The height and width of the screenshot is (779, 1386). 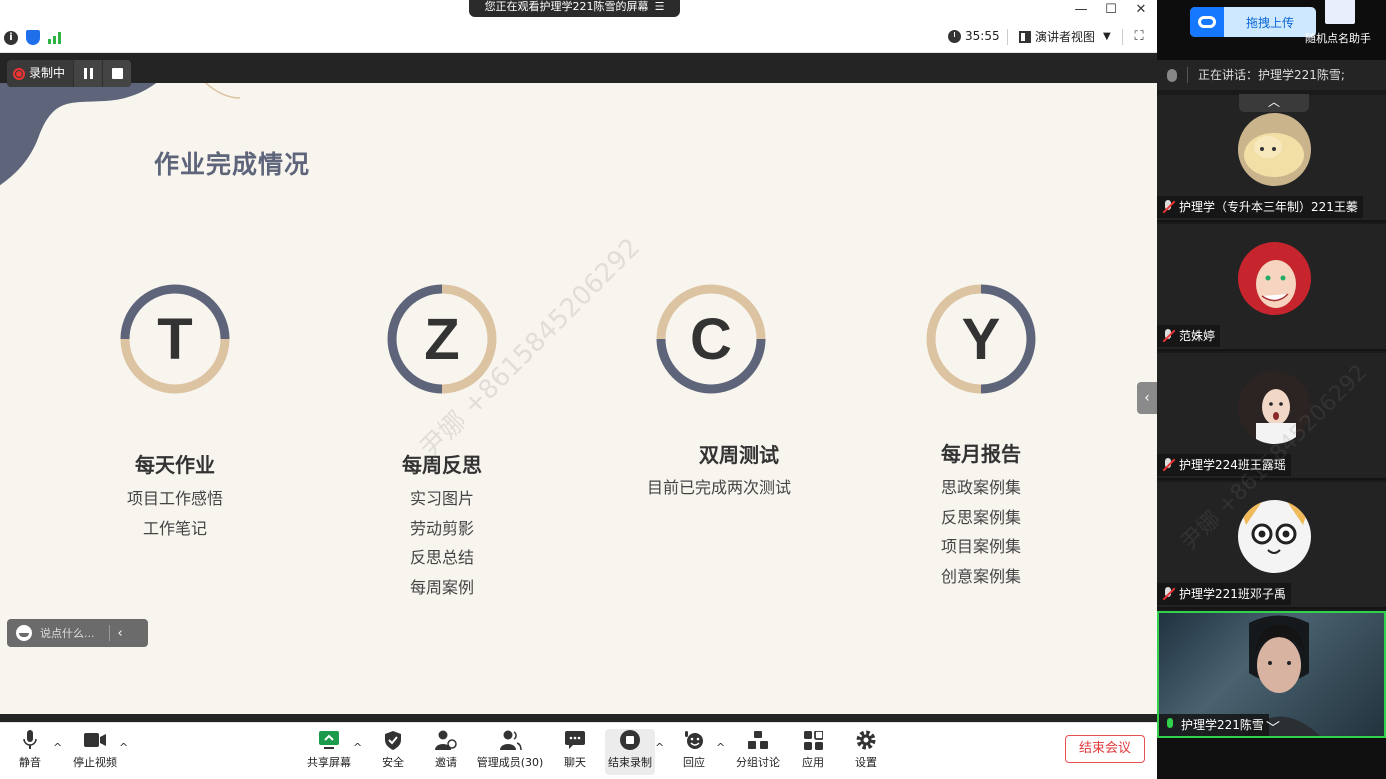 What do you see at coordinates (329, 762) in the screenshot?
I see `share-screen-label: 共享屏幕` at bounding box center [329, 762].